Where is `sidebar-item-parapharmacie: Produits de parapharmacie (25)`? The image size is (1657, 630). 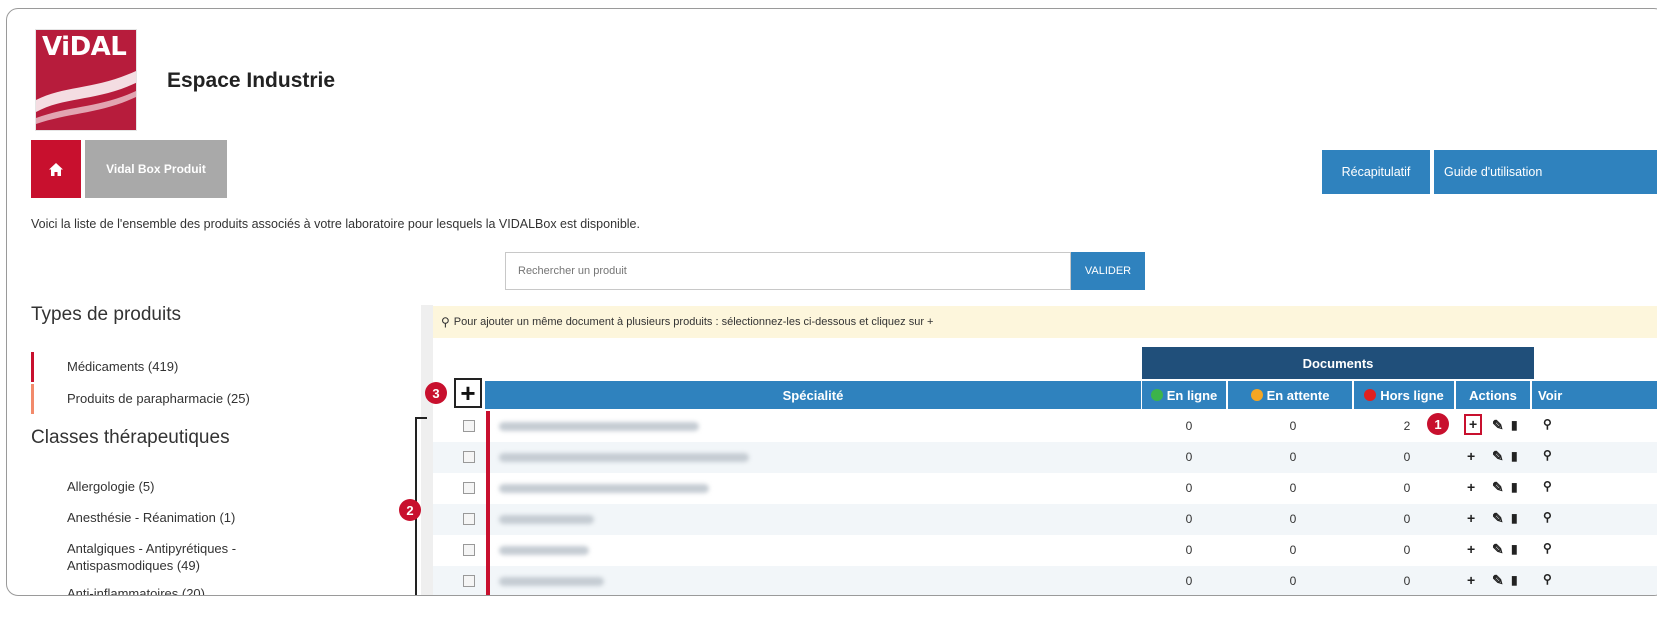 sidebar-item-parapharmacie: Produits de parapharmacie (25) is located at coordinates (158, 398).